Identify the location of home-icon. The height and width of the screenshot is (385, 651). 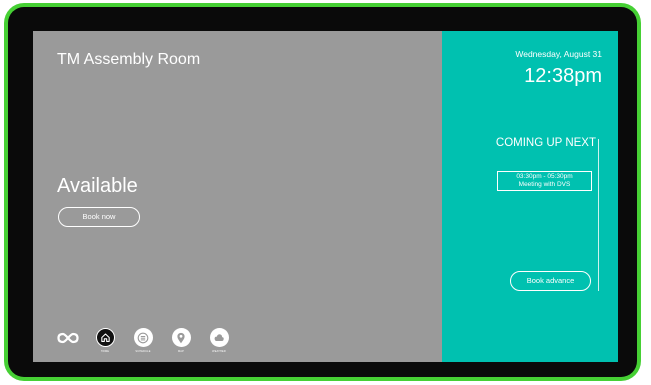
(105, 337).